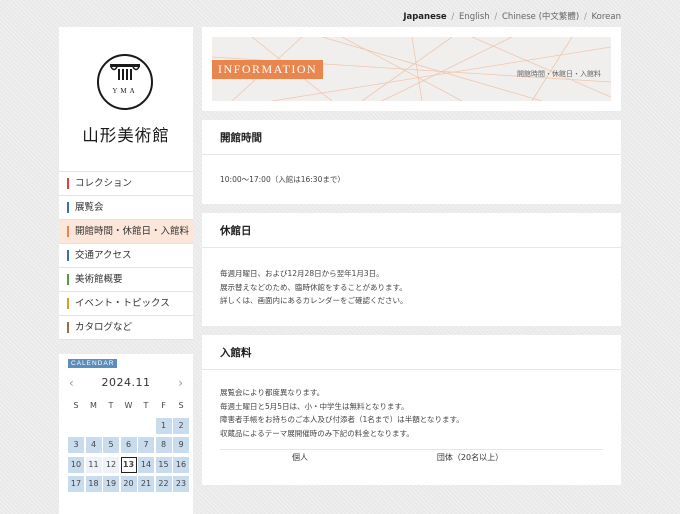  I want to click on calendar-day: 19, so click(111, 484).